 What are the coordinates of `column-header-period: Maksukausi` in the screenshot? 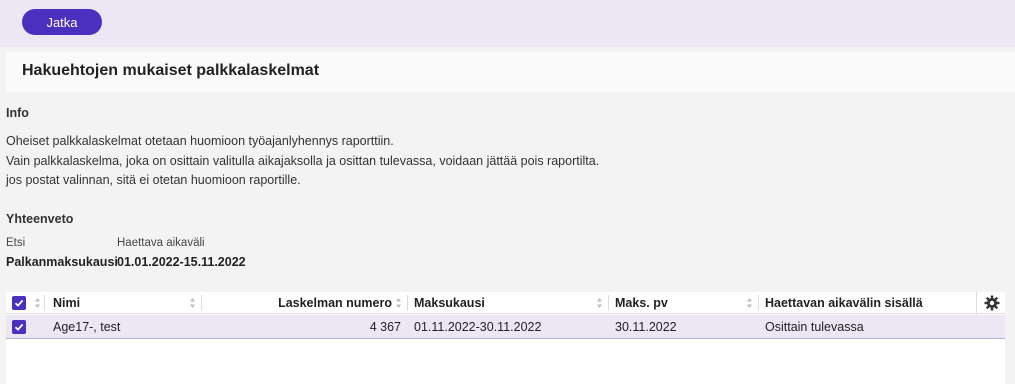 It's located at (449, 302).